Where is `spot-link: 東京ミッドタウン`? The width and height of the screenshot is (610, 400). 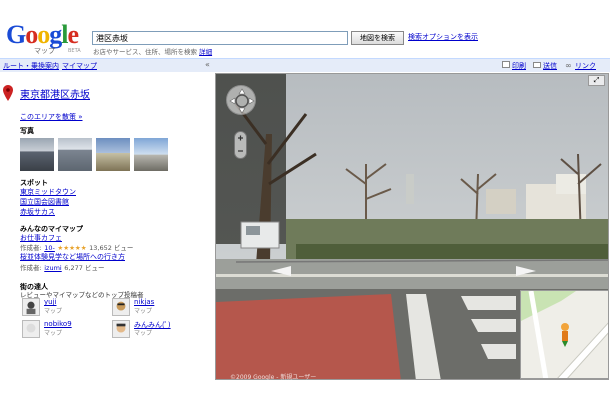 spot-link: 東京ミッドタウン is located at coordinates (48, 192).